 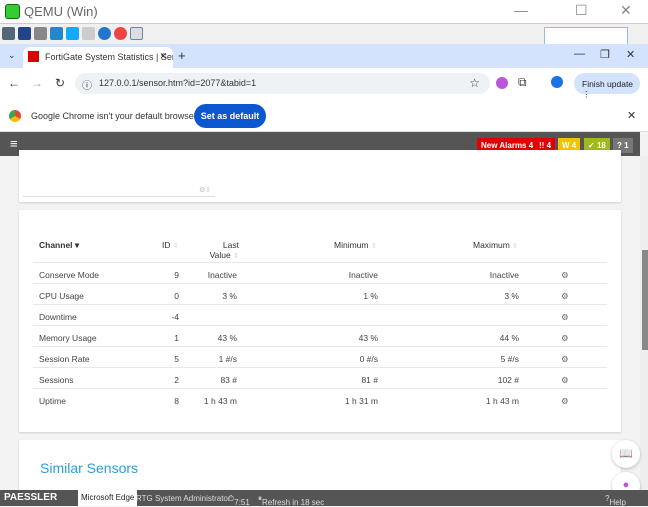 I want to click on window-title: QEMU (Win), so click(x=61, y=11).